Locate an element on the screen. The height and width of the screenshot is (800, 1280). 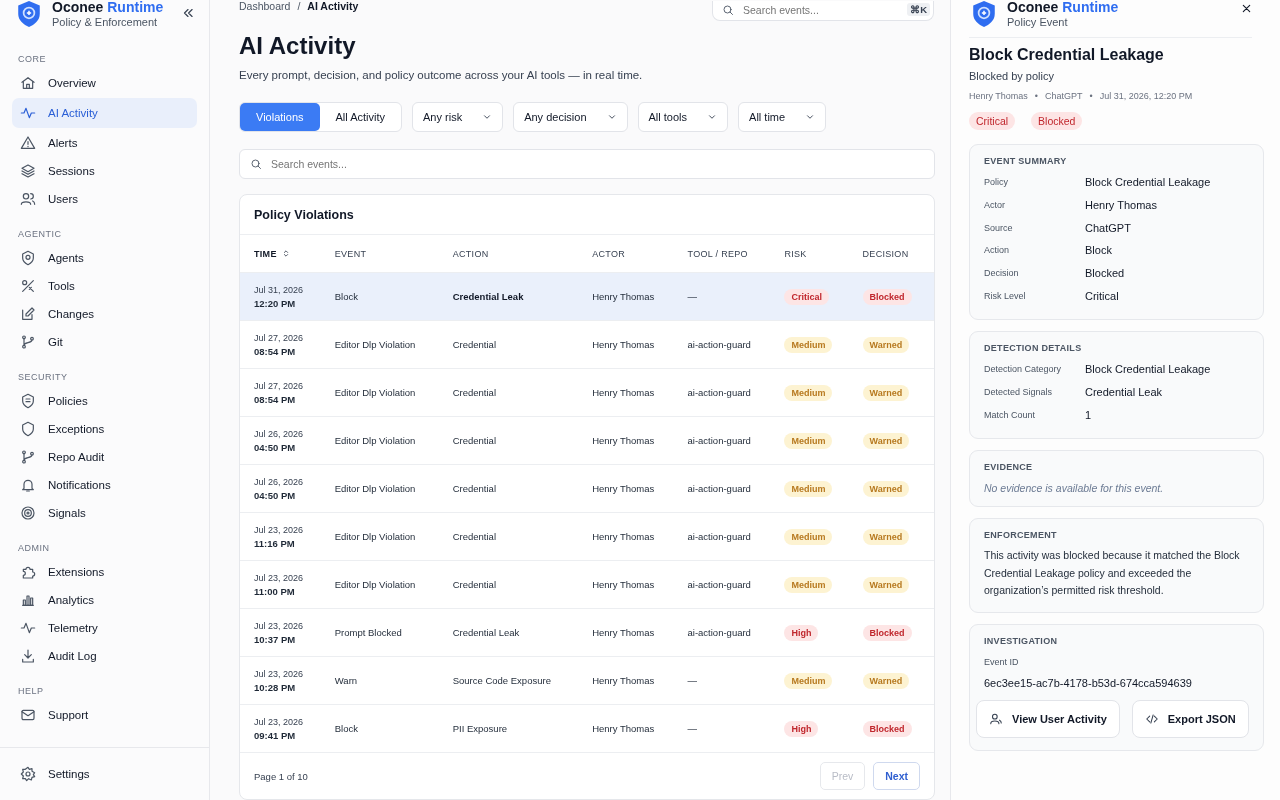
next-page-button: Next is located at coordinates (896, 776).